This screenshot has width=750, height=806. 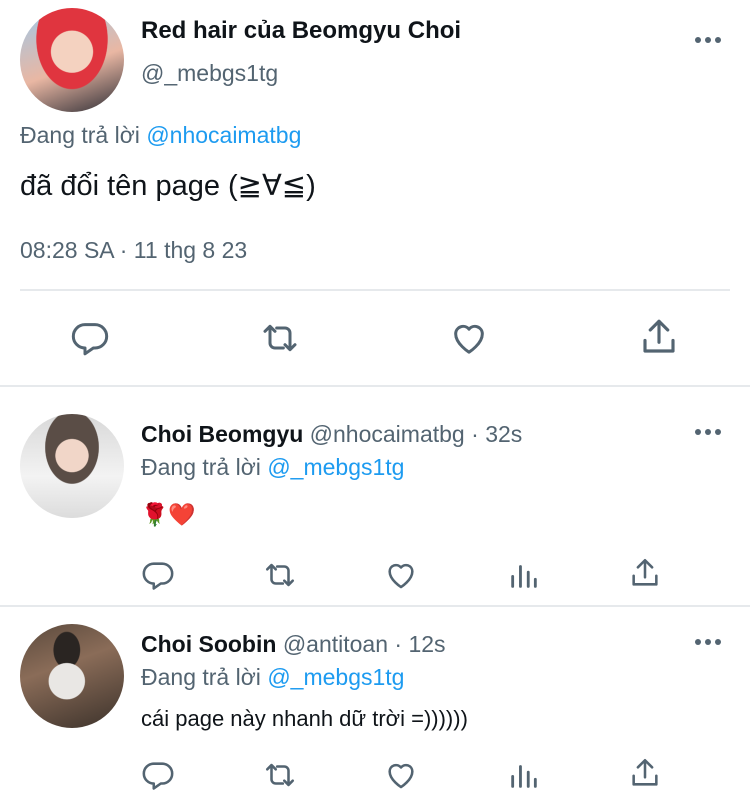 I want to click on author-name: Red hair của Beomgyu Choi, so click(x=301, y=31).